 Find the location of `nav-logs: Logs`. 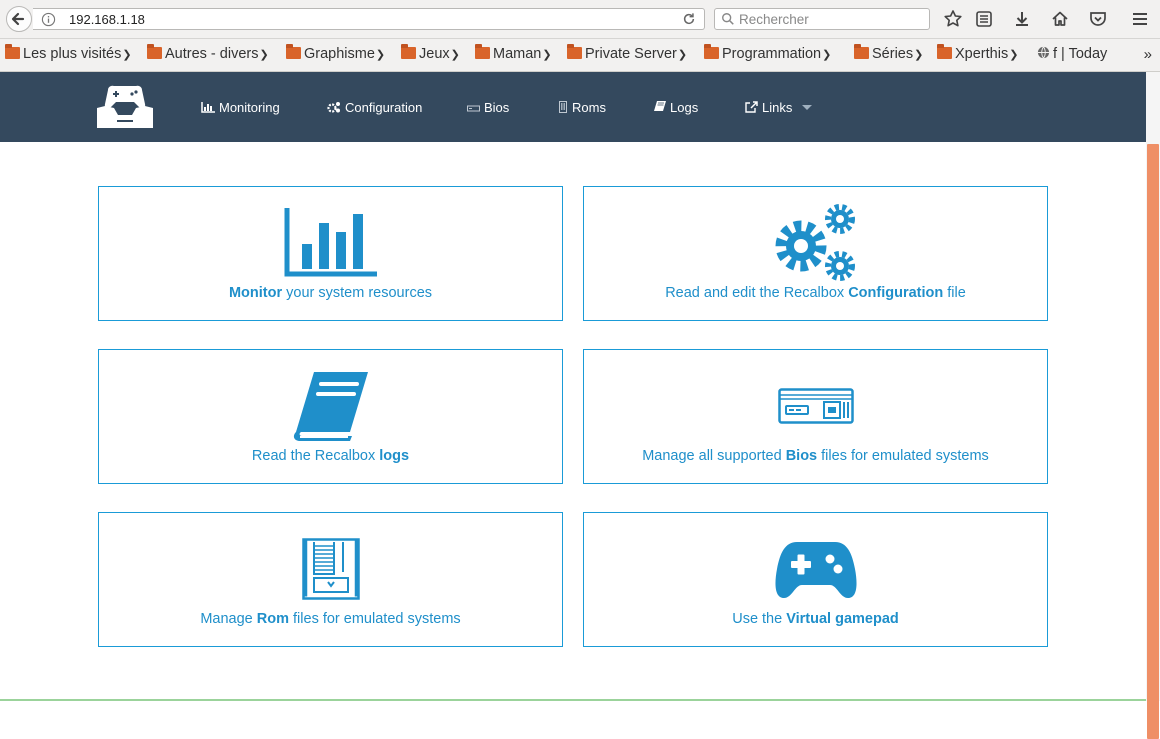

nav-logs: Logs is located at coordinates (676, 107).